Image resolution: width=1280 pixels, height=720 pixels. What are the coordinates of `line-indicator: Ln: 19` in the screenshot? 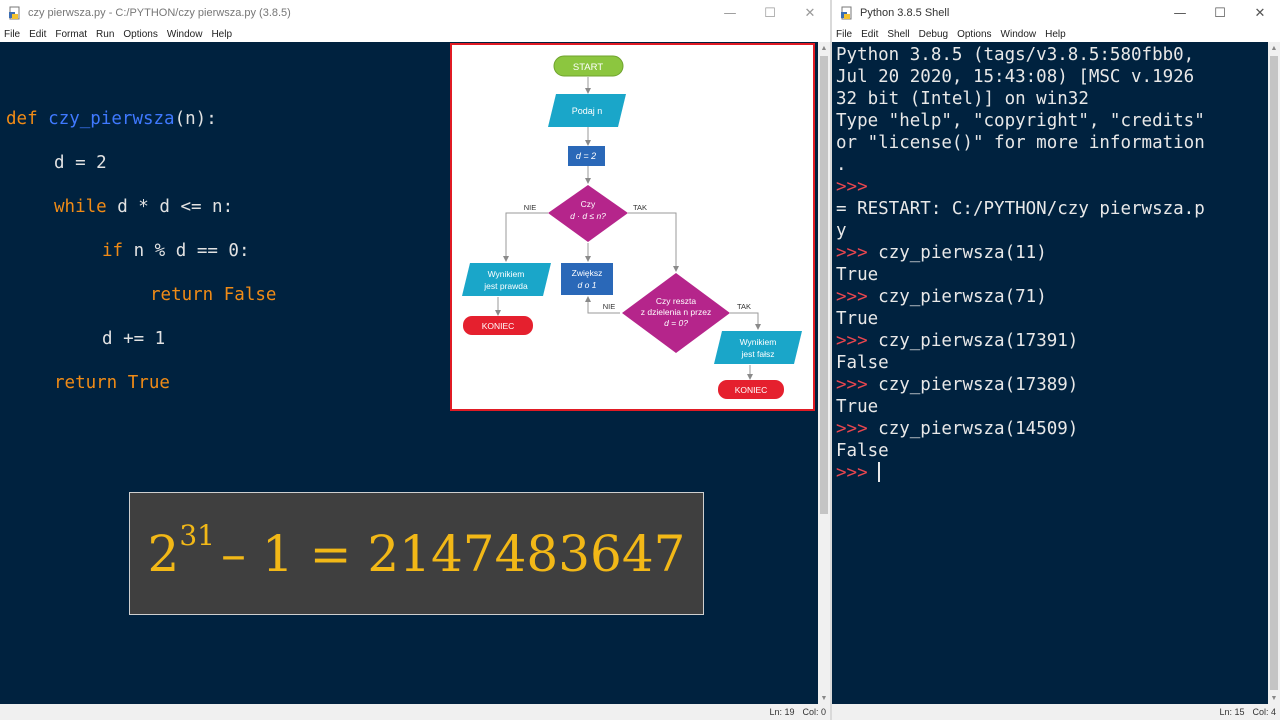 It's located at (782, 712).